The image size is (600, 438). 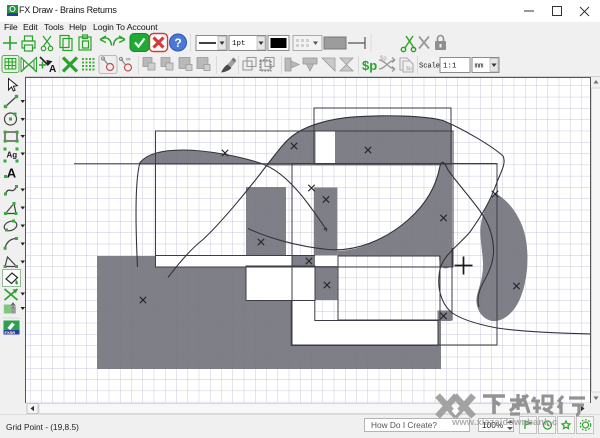 What do you see at coordinates (504, 422) in the screenshot?
I see `svg-text: www.xiazaidownbank.c` at bounding box center [504, 422].